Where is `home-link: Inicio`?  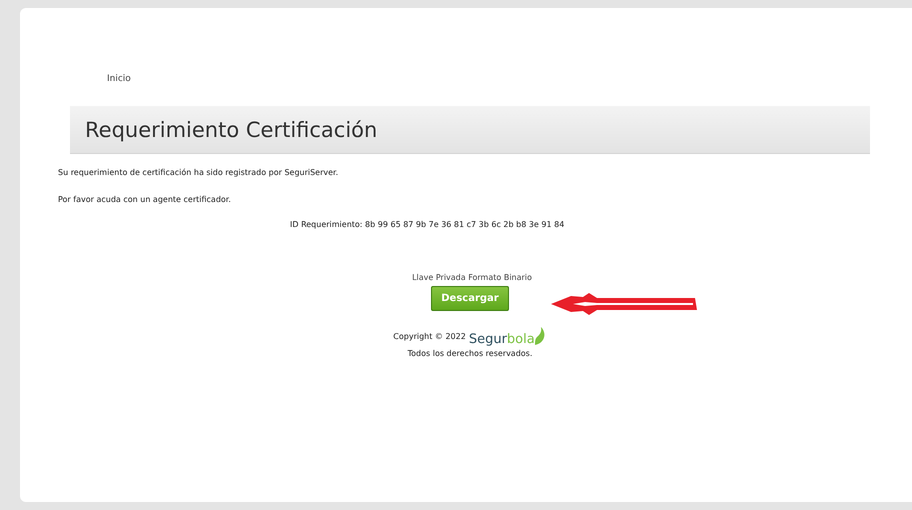 home-link: Inicio is located at coordinates (119, 79).